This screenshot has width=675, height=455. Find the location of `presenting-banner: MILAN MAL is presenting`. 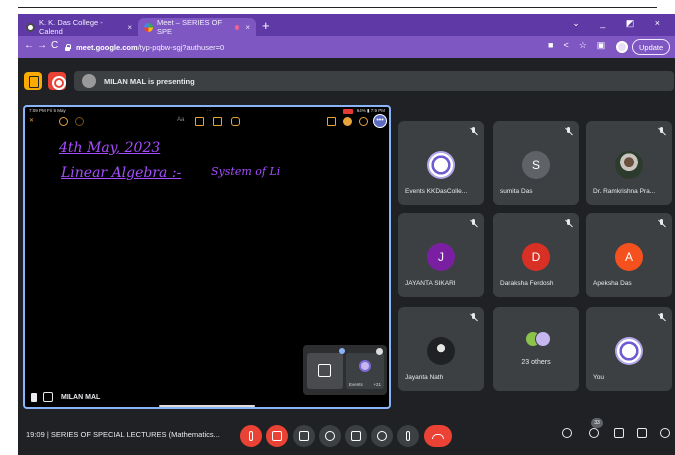

presenting-banner: MILAN MAL is presenting is located at coordinates (374, 81).